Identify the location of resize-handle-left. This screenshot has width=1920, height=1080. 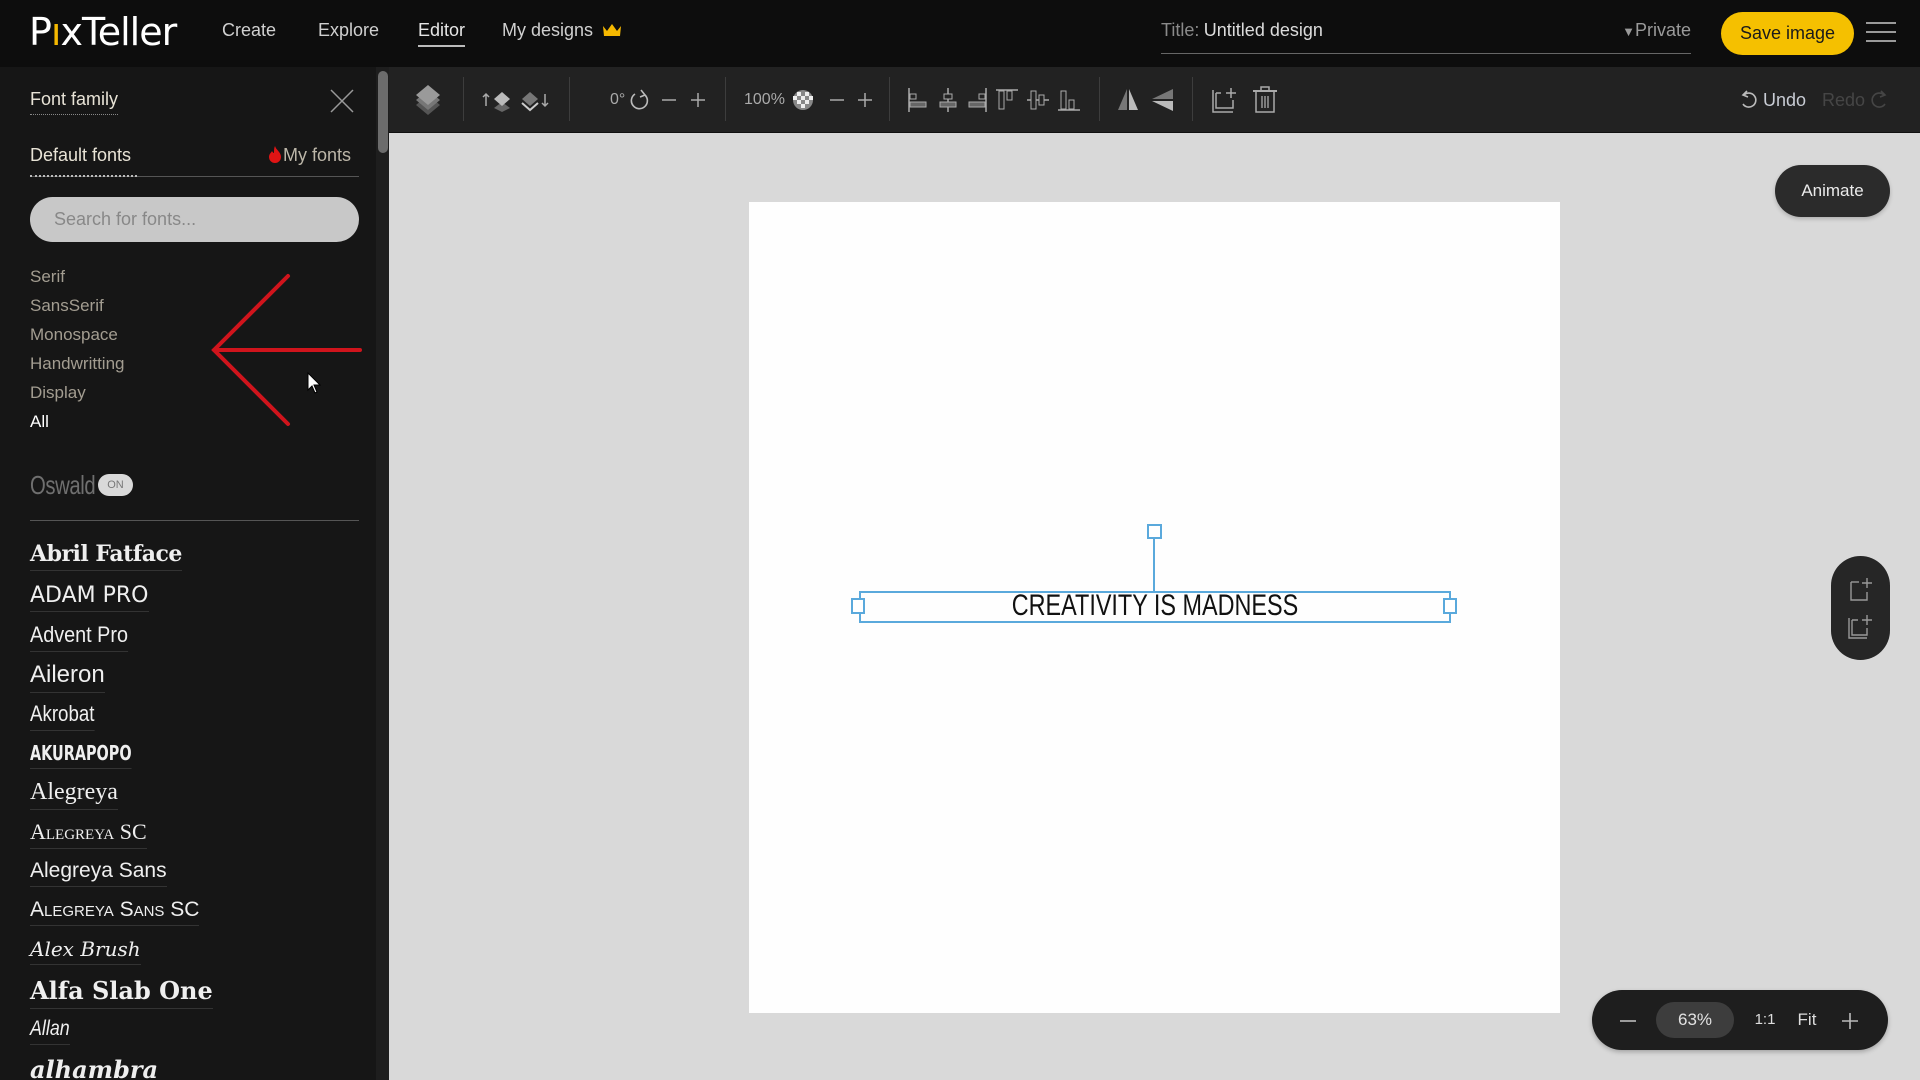
(858, 606).